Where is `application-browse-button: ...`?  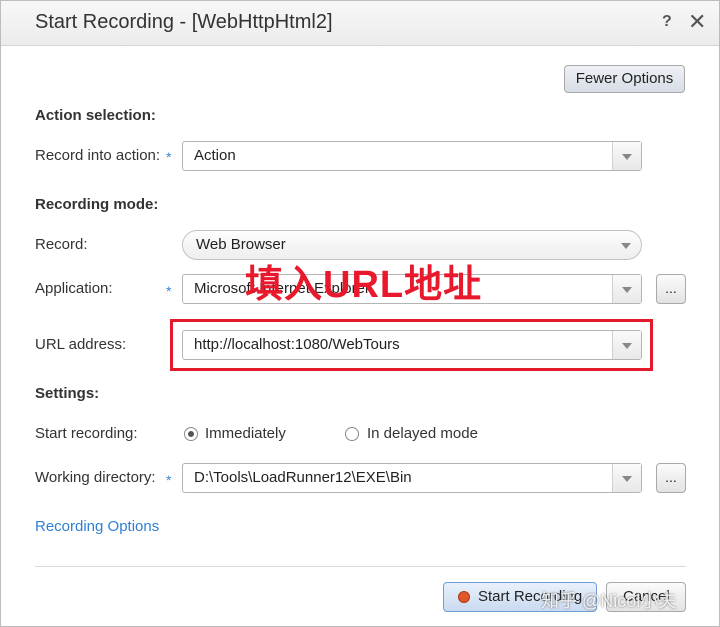
application-browse-button: ... is located at coordinates (671, 289).